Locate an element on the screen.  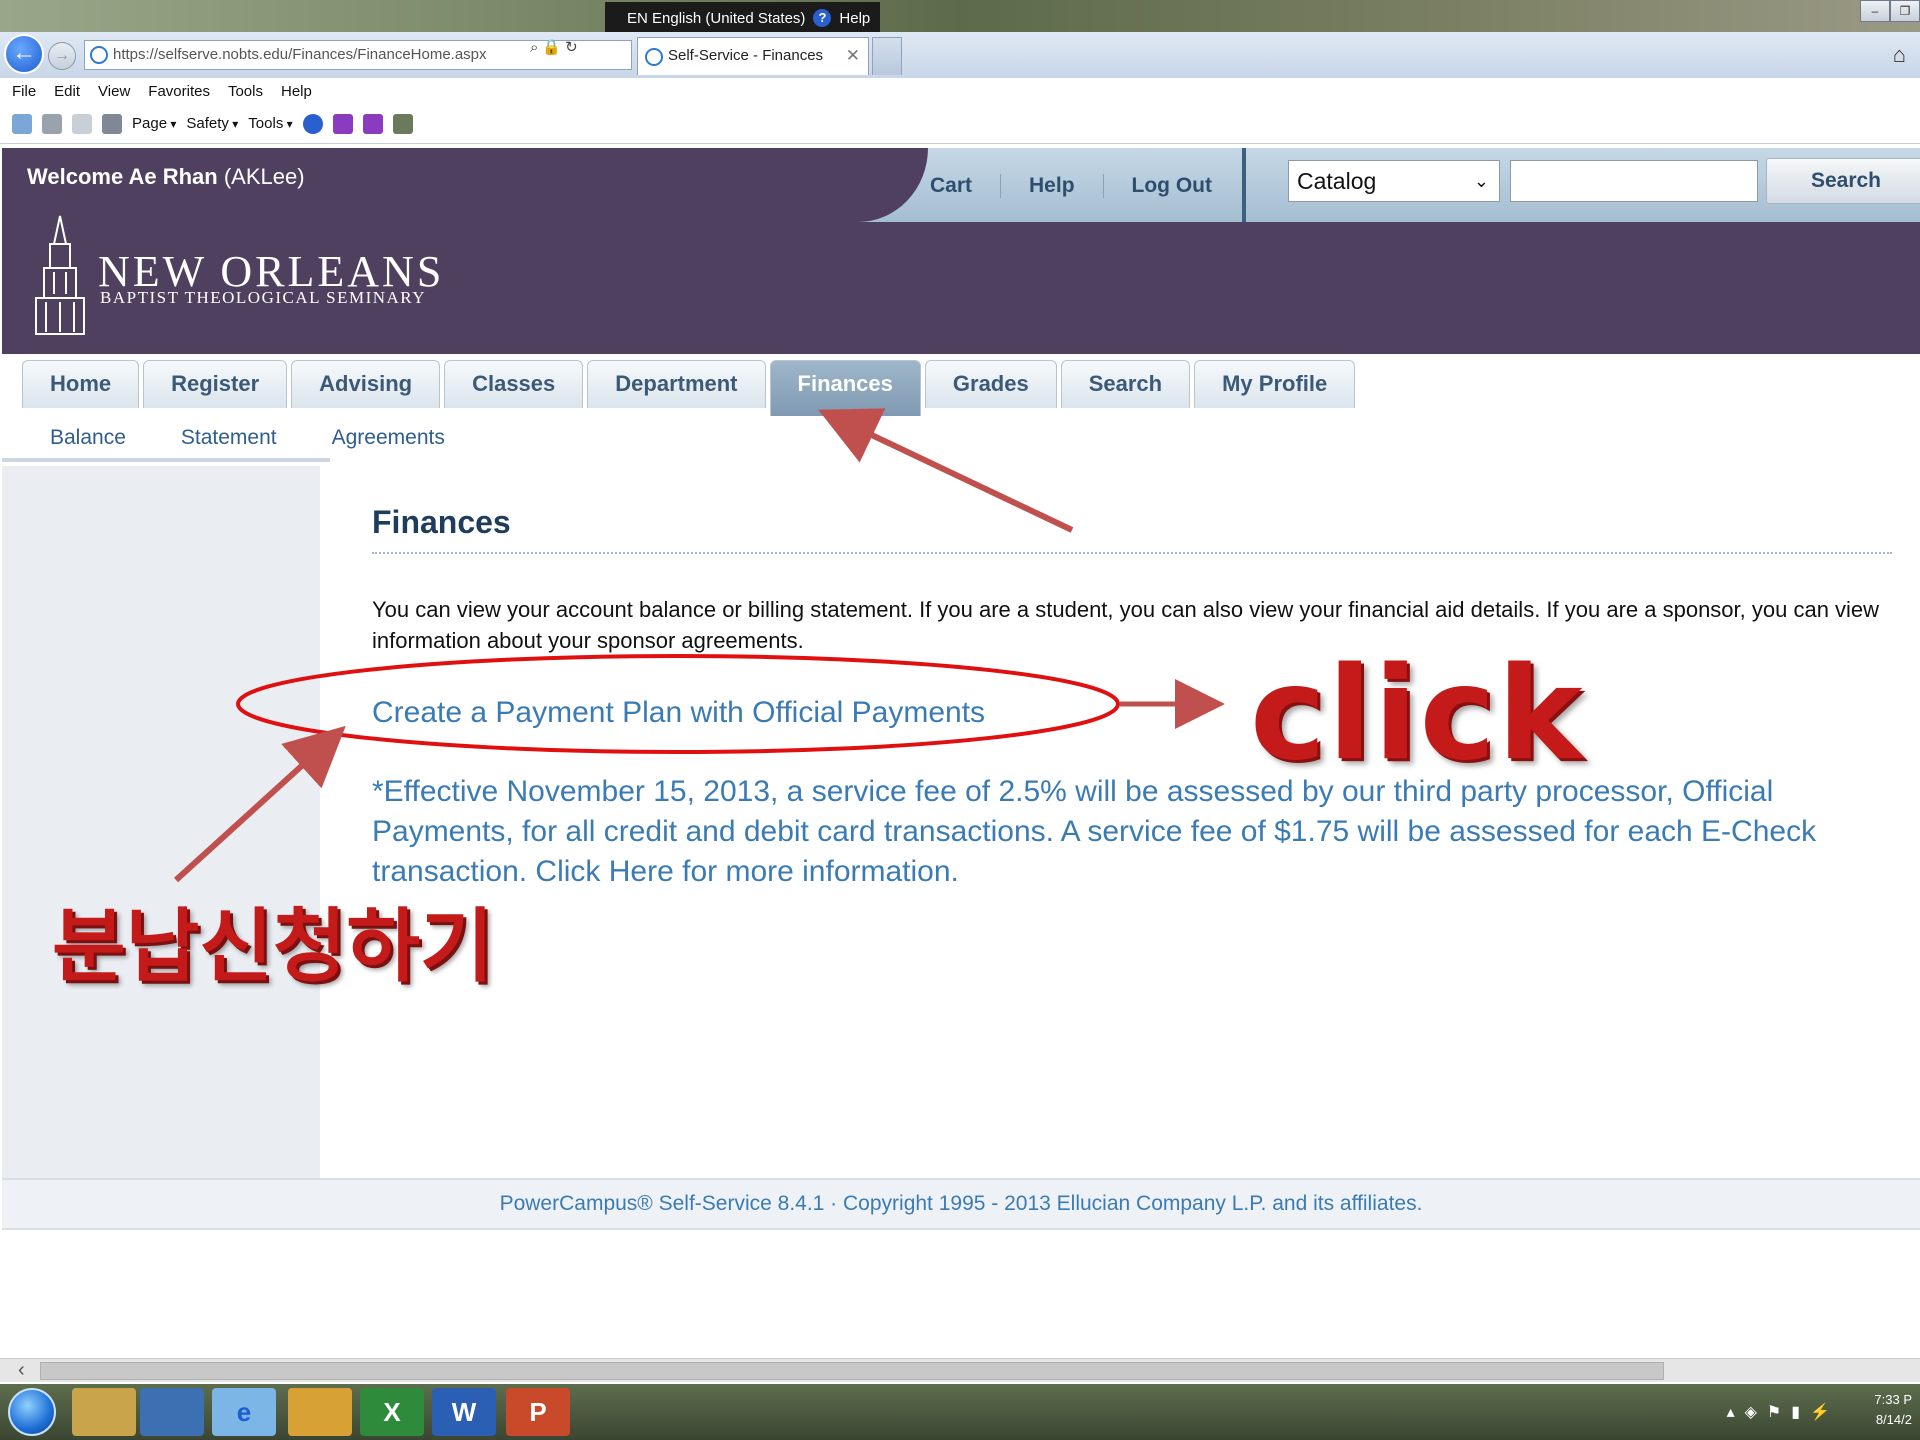
welcome-name: Welcome Ae Rhan is located at coordinates (122, 176).